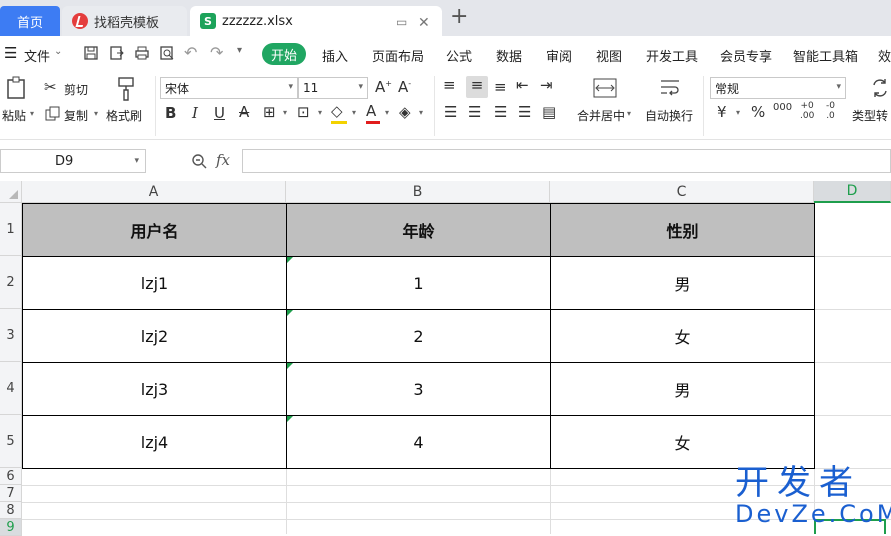 The image size is (891, 536). Describe the element at coordinates (404, 87) in the screenshot. I see `decrease-font-icon: A-` at that location.